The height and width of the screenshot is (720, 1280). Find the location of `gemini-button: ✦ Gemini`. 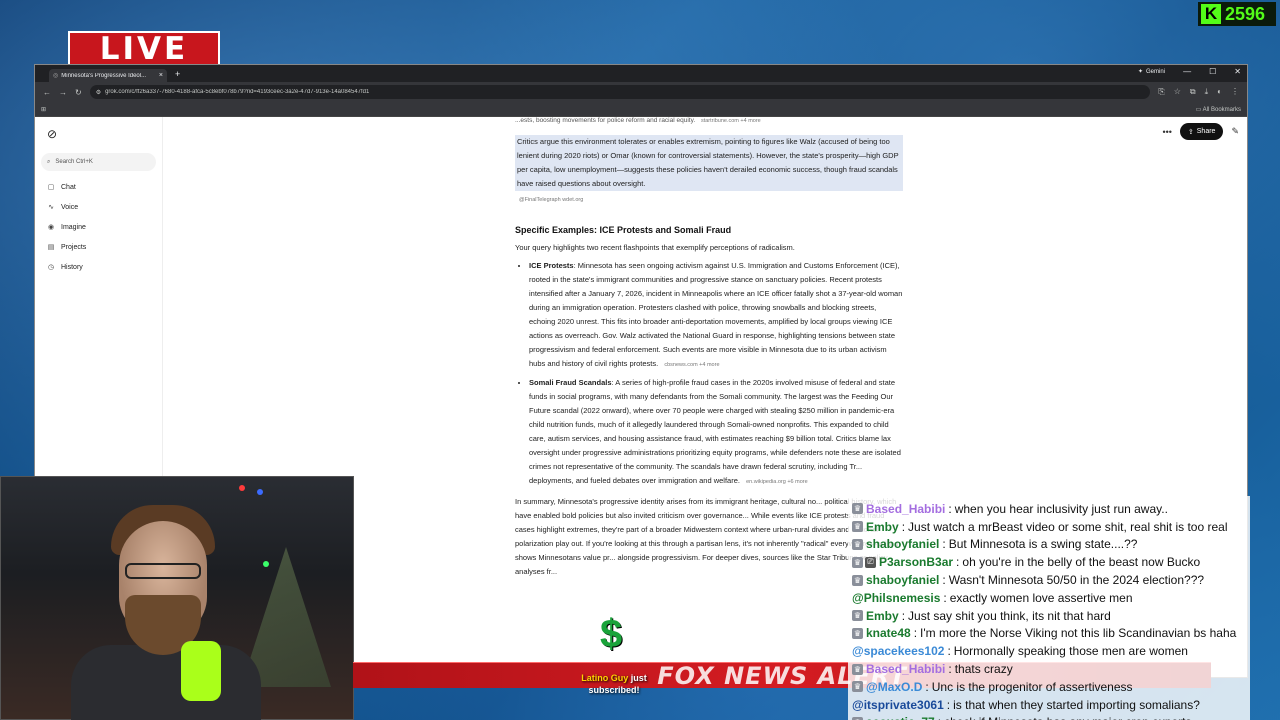

gemini-button: ✦ Gemini is located at coordinates (1151, 72).